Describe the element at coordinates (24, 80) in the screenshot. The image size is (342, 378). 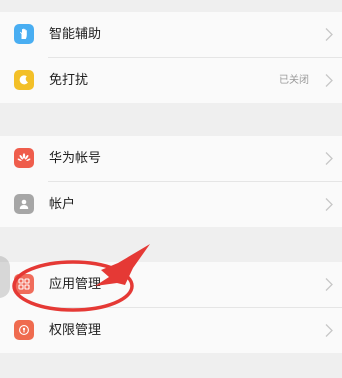
I see `moon-icon` at that location.